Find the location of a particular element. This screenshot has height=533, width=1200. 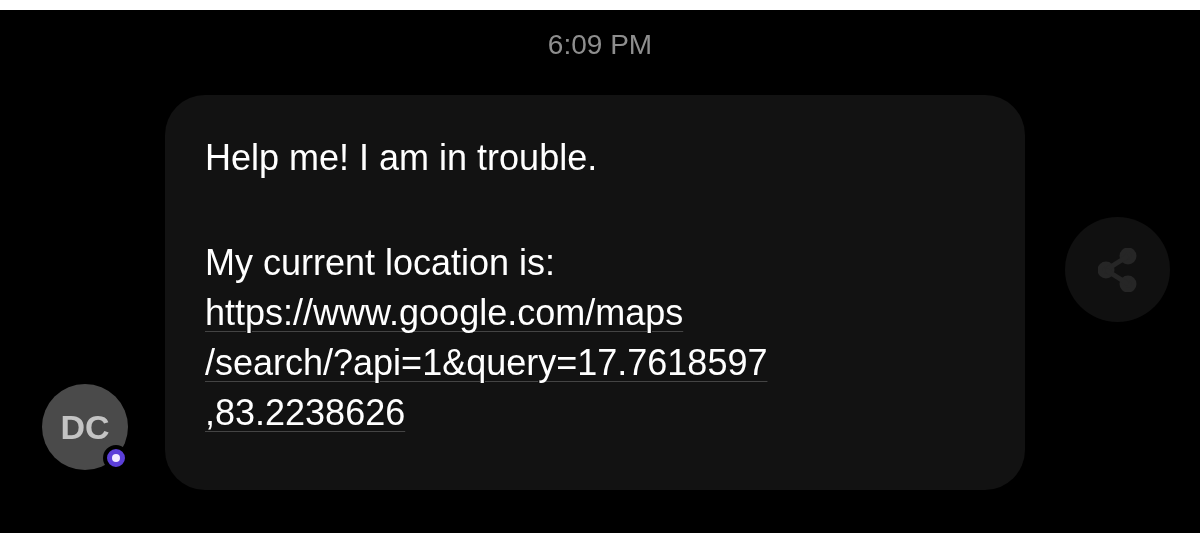

avatar-initials: DC is located at coordinates (85, 427).